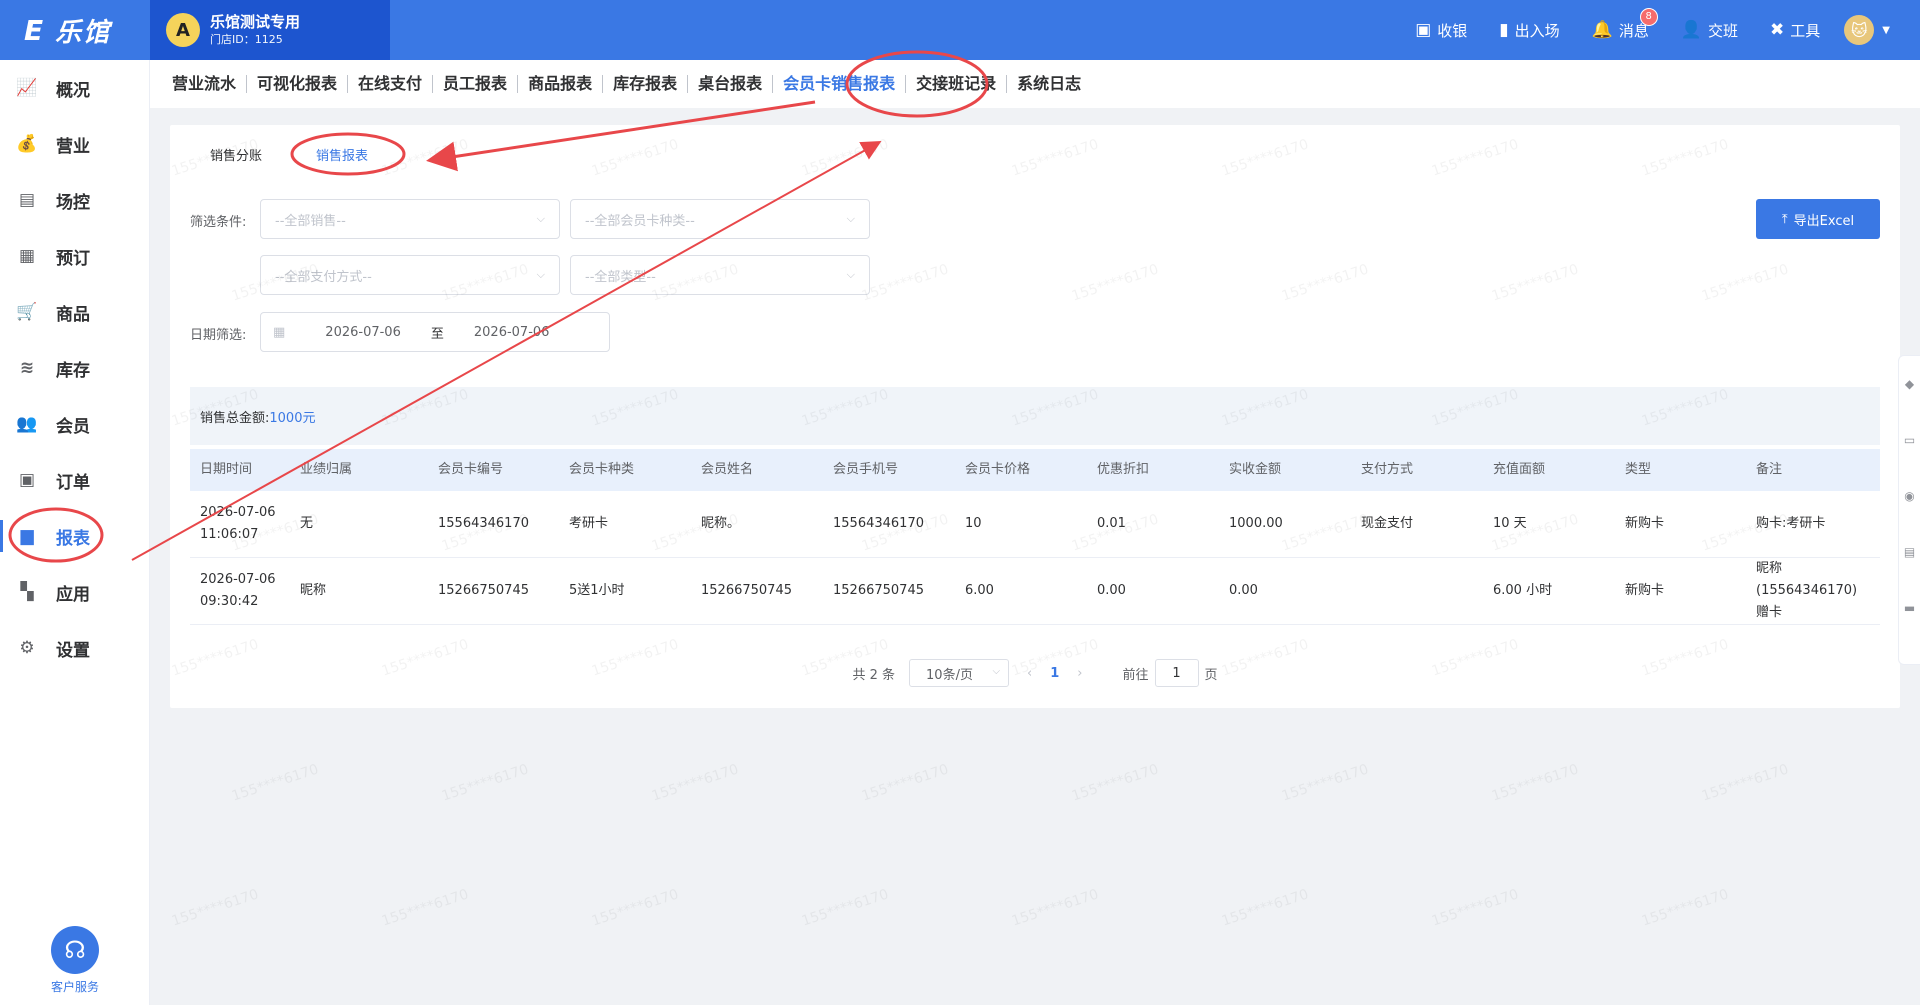 The height and width of the screenshot is (1005, 1920). What do you see at coordinates (74, 592) in the screenshot?
I see `sidebar-item-apps: ▚ 应用` at bounding box center [74, 592].